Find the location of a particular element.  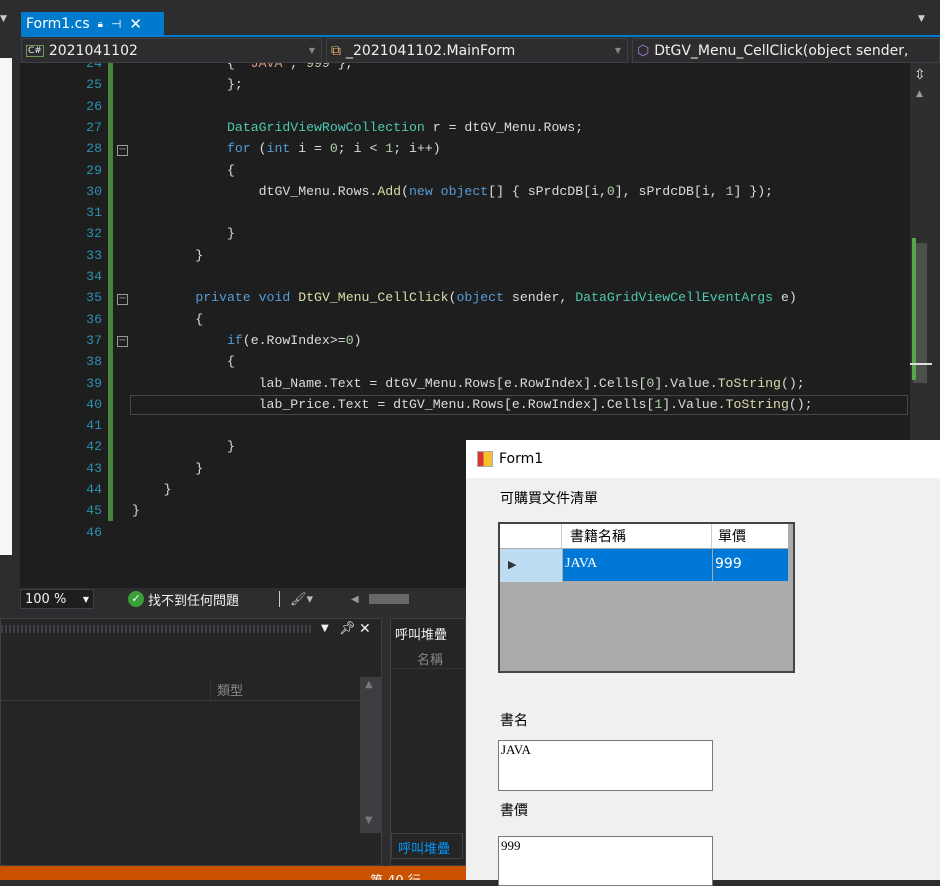

dropdown-arrow-icon: ▼ is located at coordinates (5, 19).